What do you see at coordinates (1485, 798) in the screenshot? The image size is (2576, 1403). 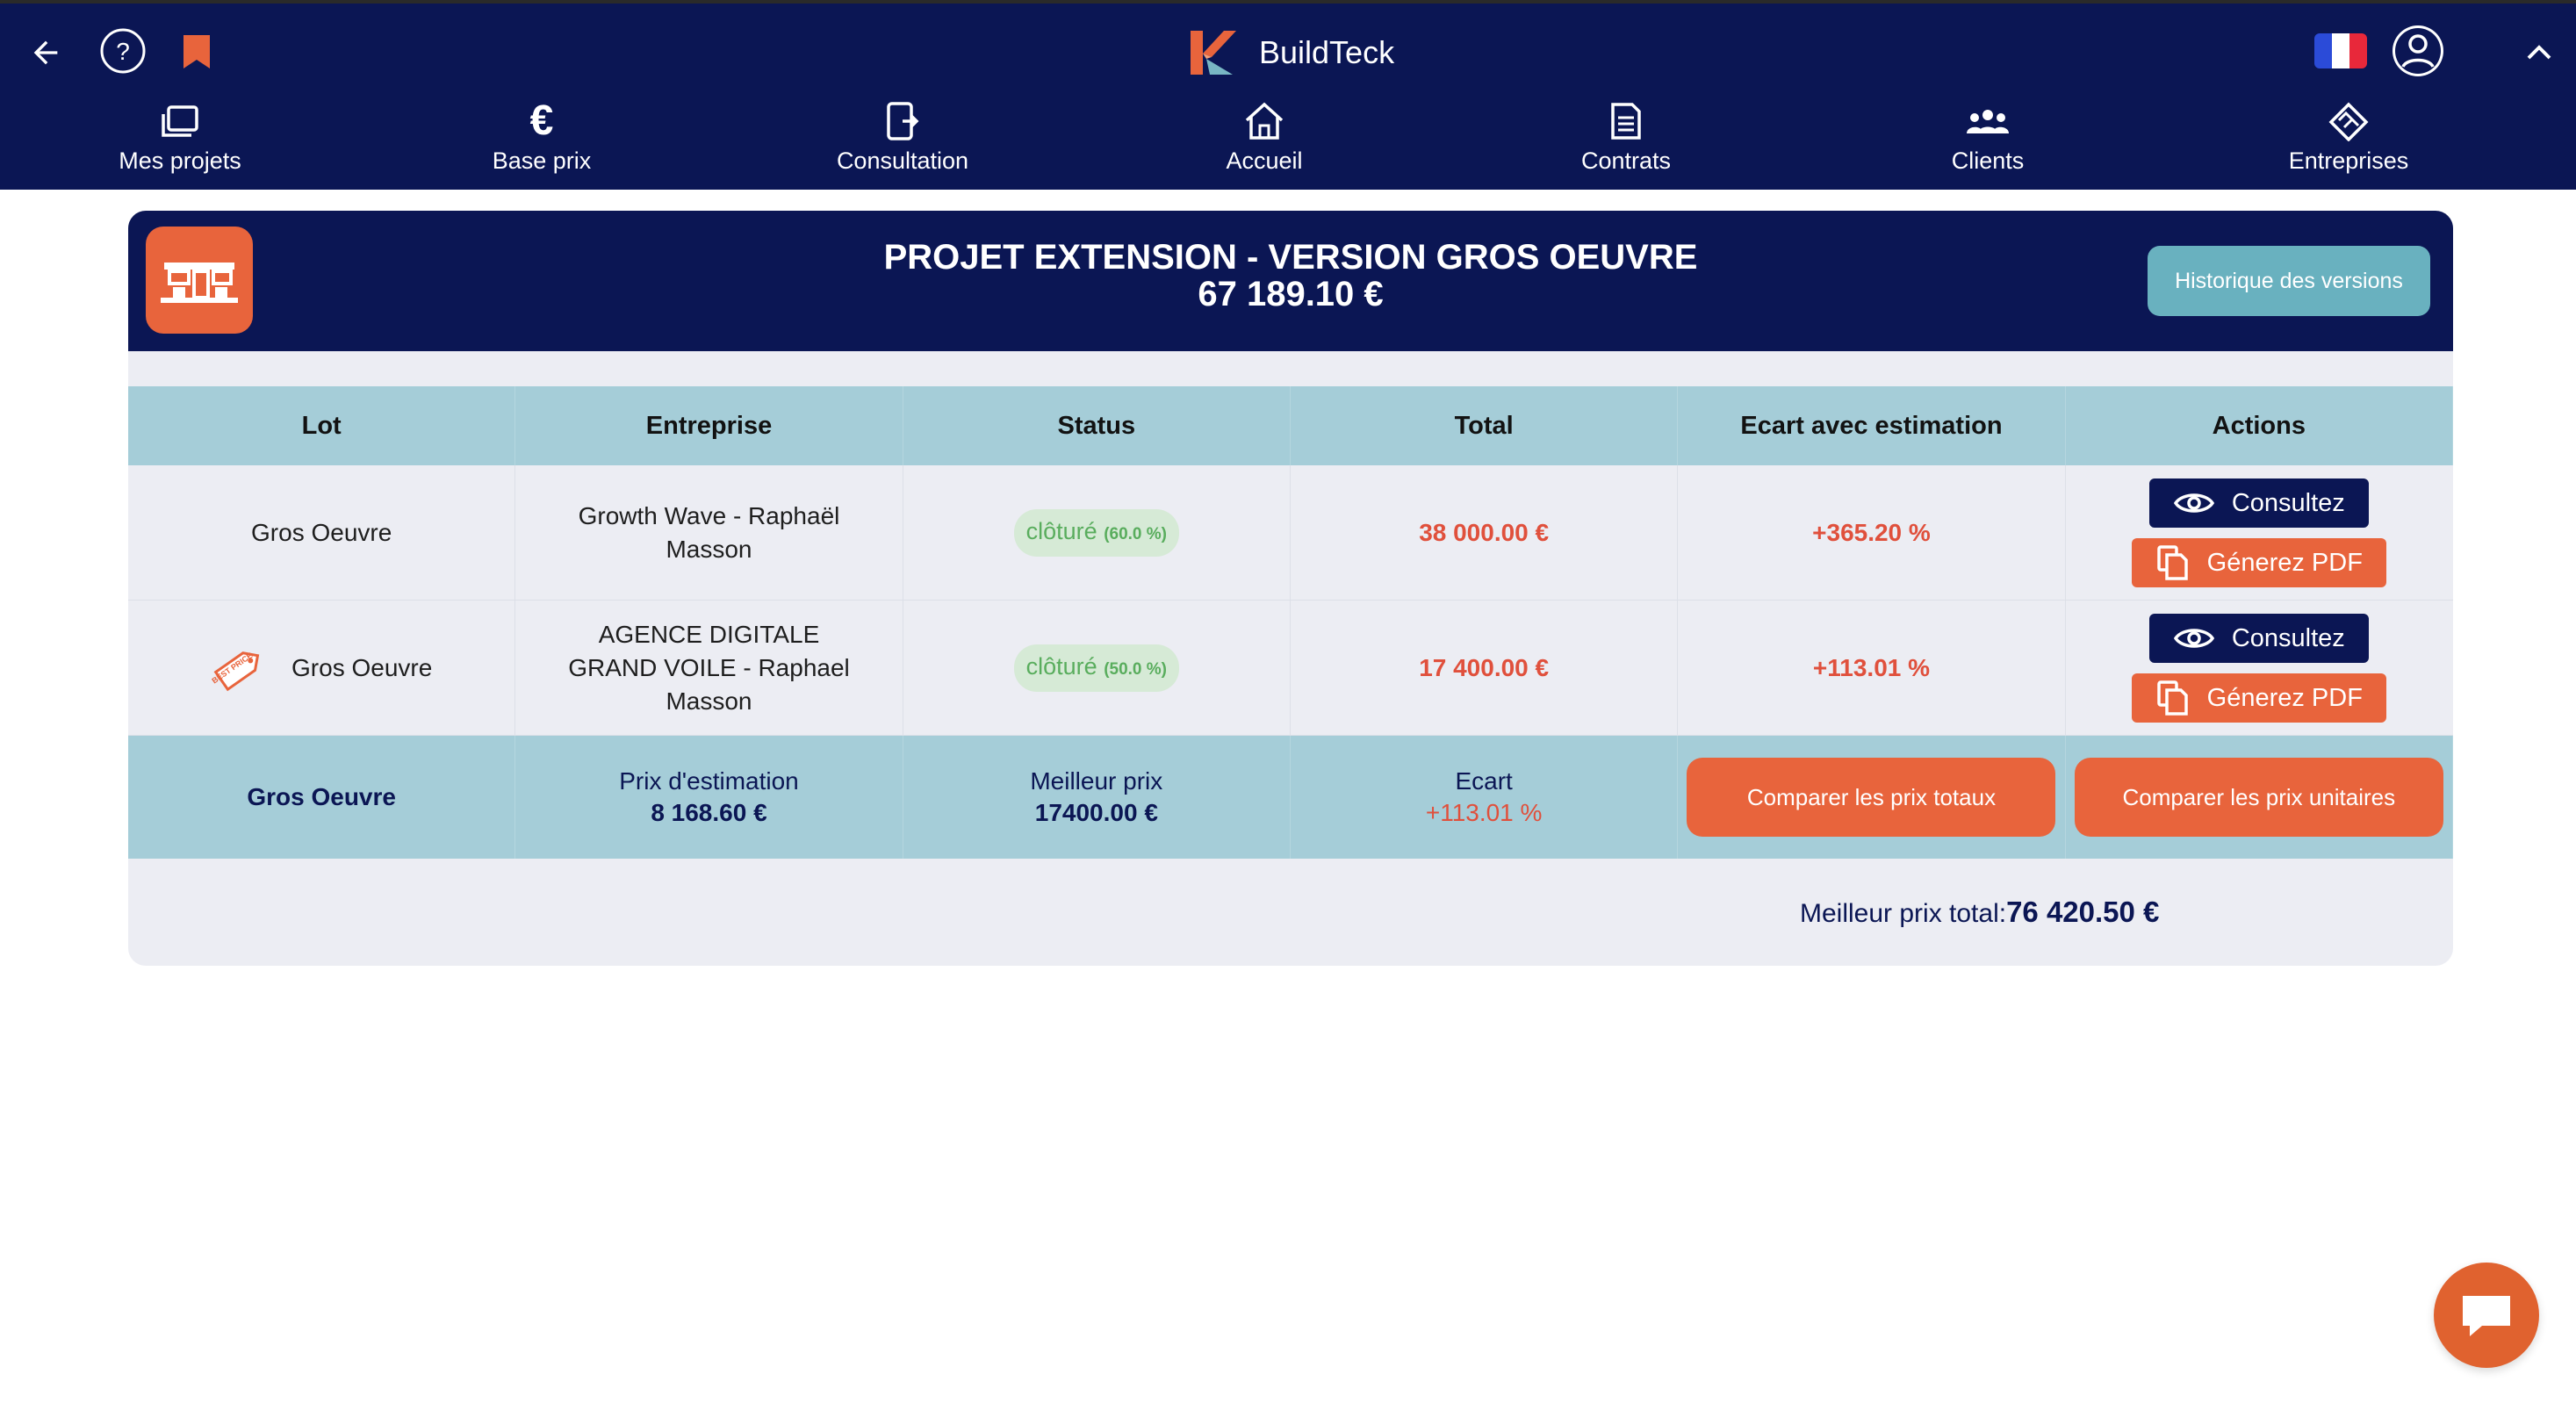 I see `summary-ecart-cell: Ecart +113.01 %` at bounding box center [1485, 798].